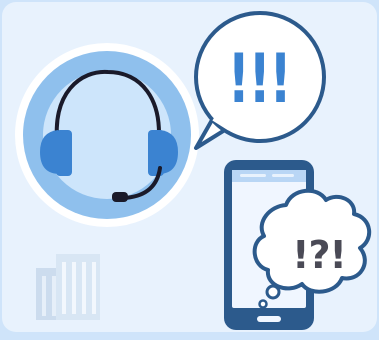 The height and width of the screenshot is (340, 379). Describe the element at coordinates (259, 79) in the screenshot. I see `speech-bubble-text: !!!` at that location.